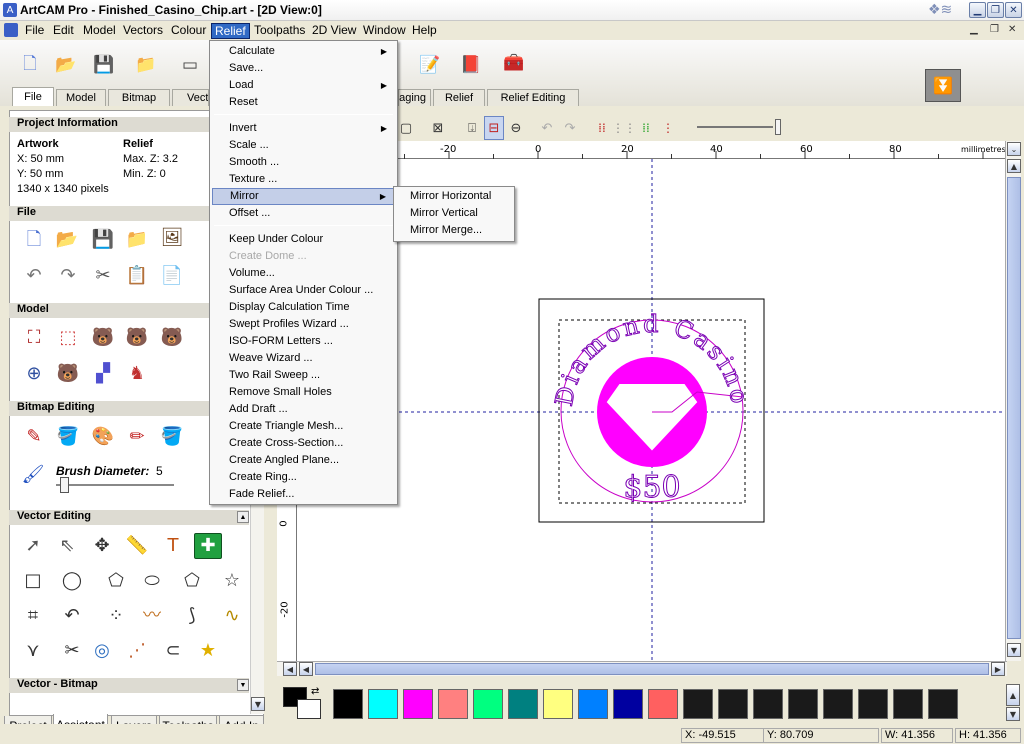 The image size is (1024, 744). Describe the element at coordinates (243, 517) in the screenshot. I see `collapse-up-icon: ▲` at that location.